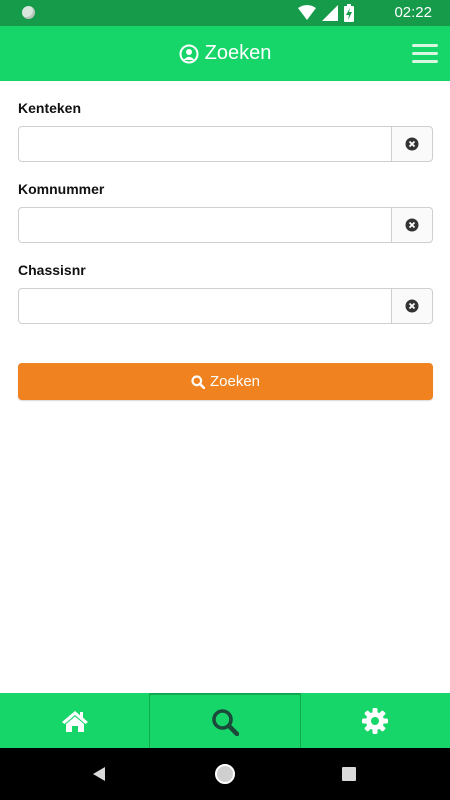 This screenshot has width=450, height=800. I want to click on back-icon, so click(99, 774).